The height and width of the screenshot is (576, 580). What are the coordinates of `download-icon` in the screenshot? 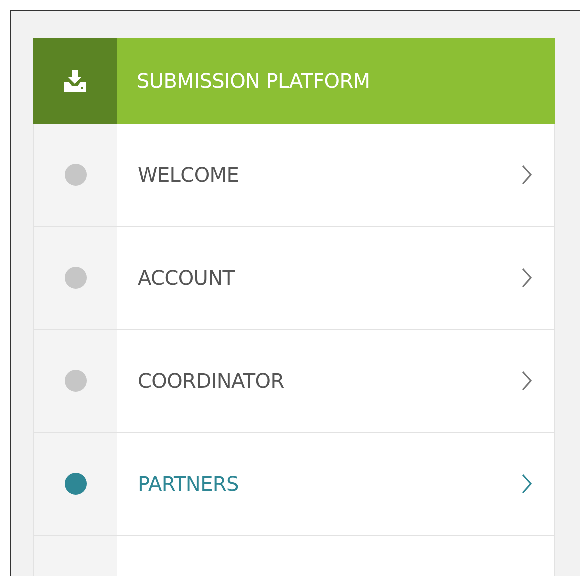 It's located at (75, 81).